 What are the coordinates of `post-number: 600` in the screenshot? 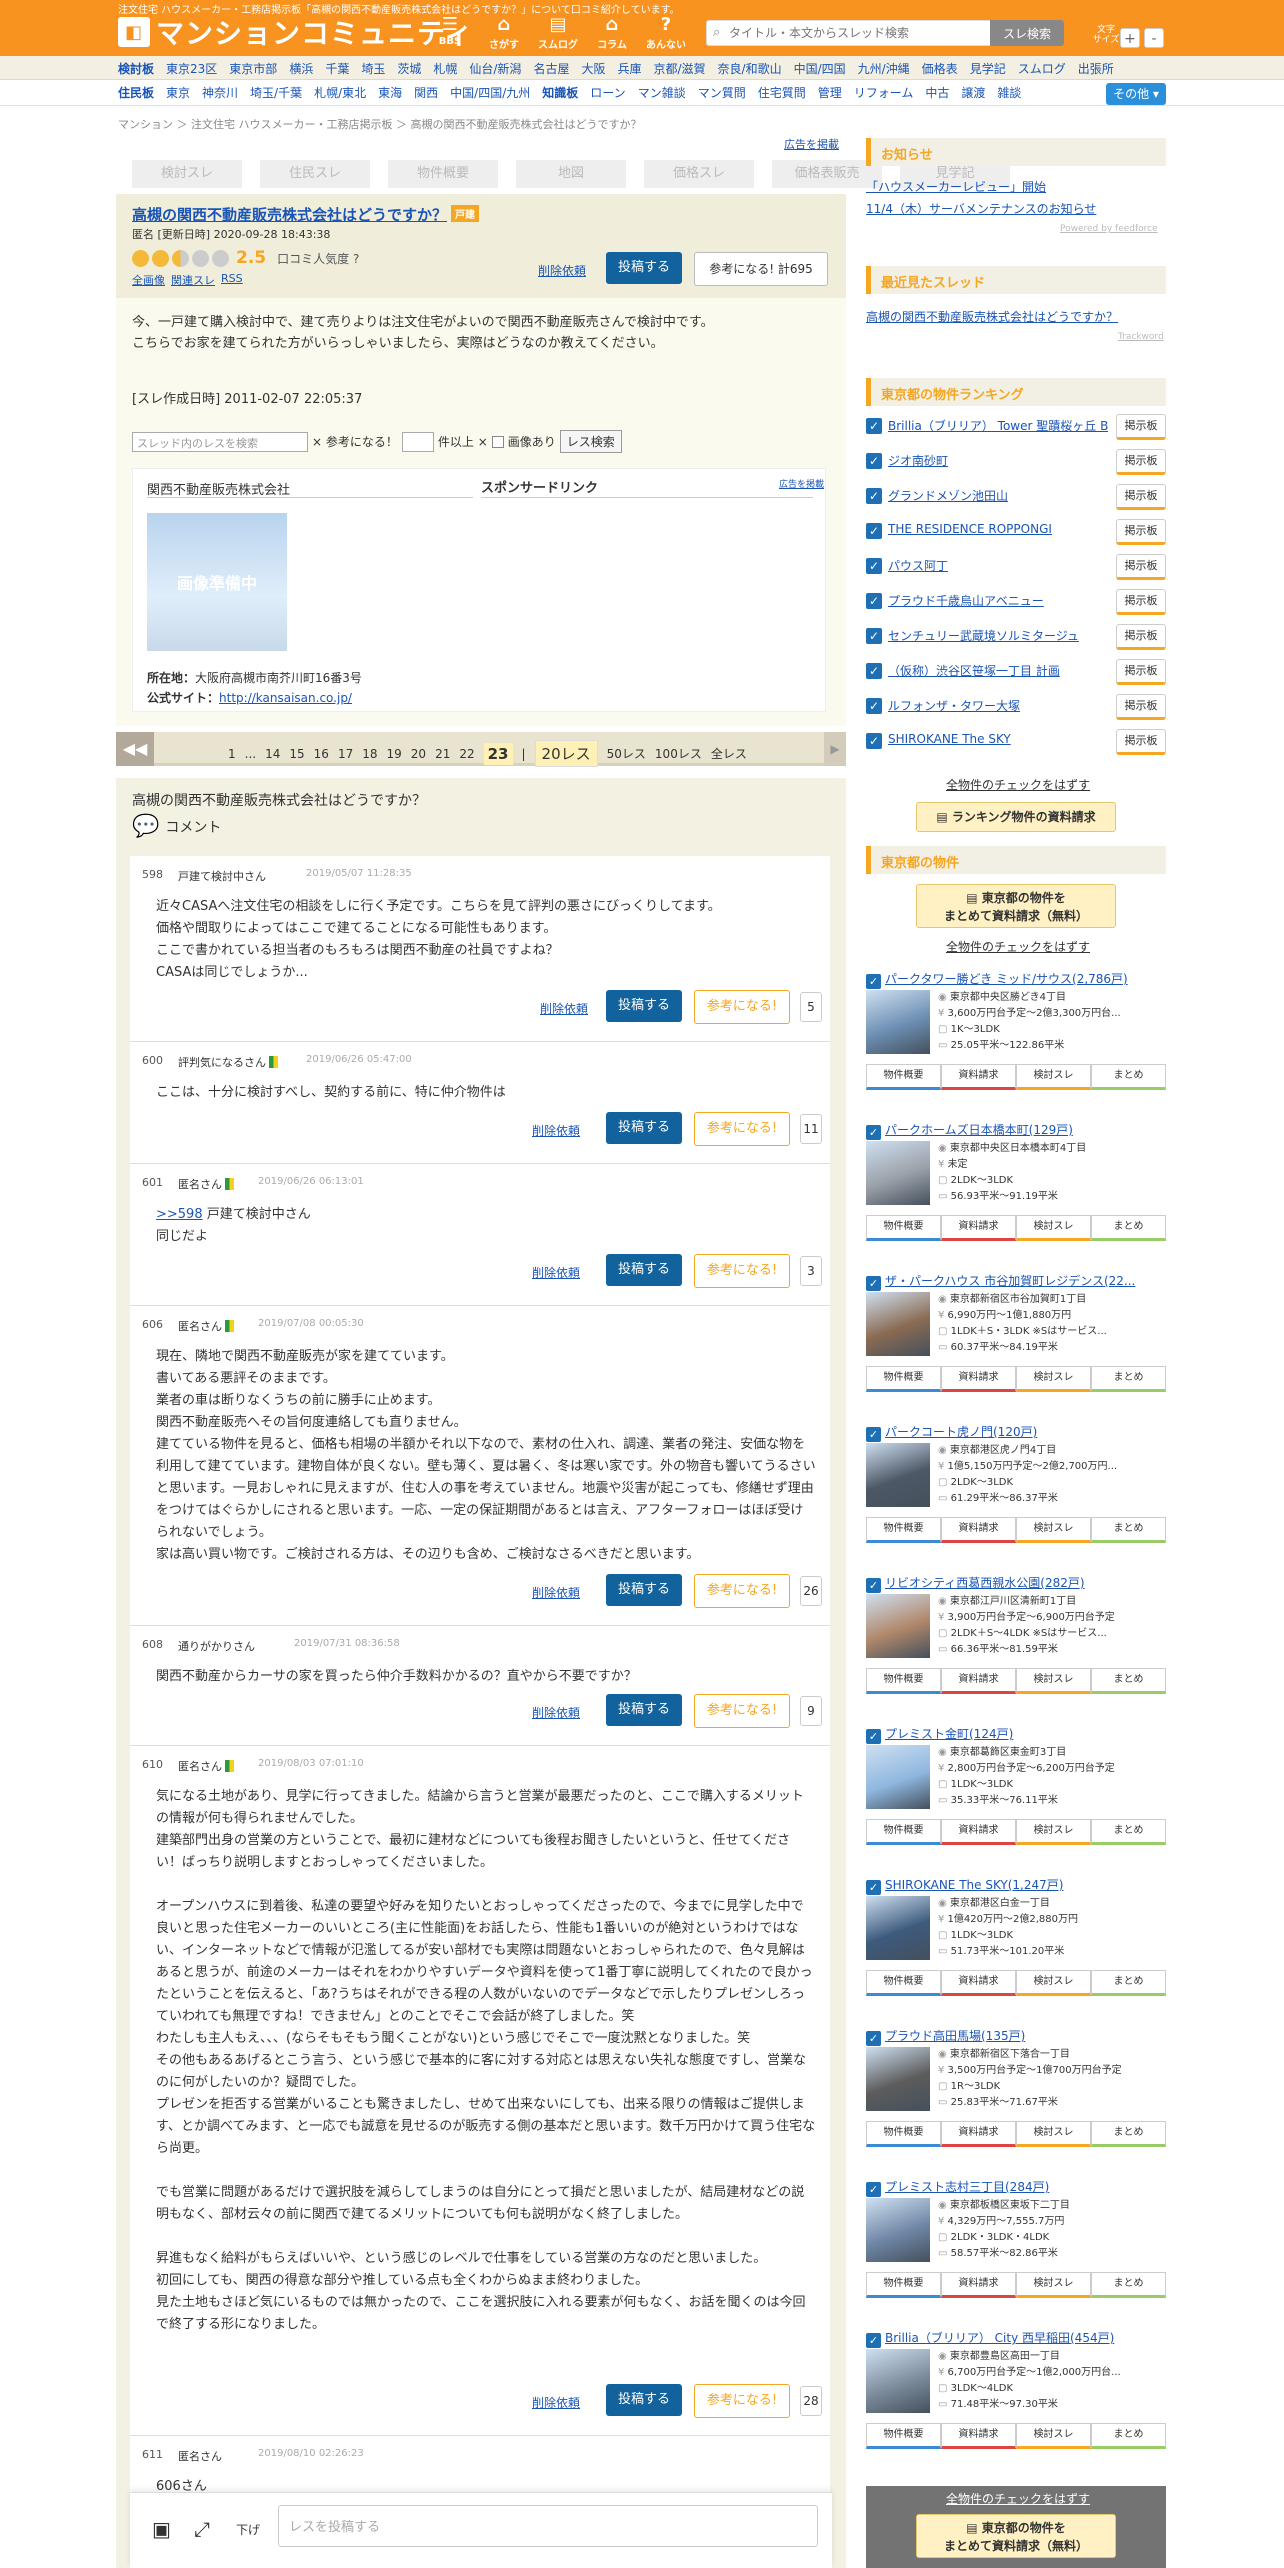 It's located at (152, 1060).